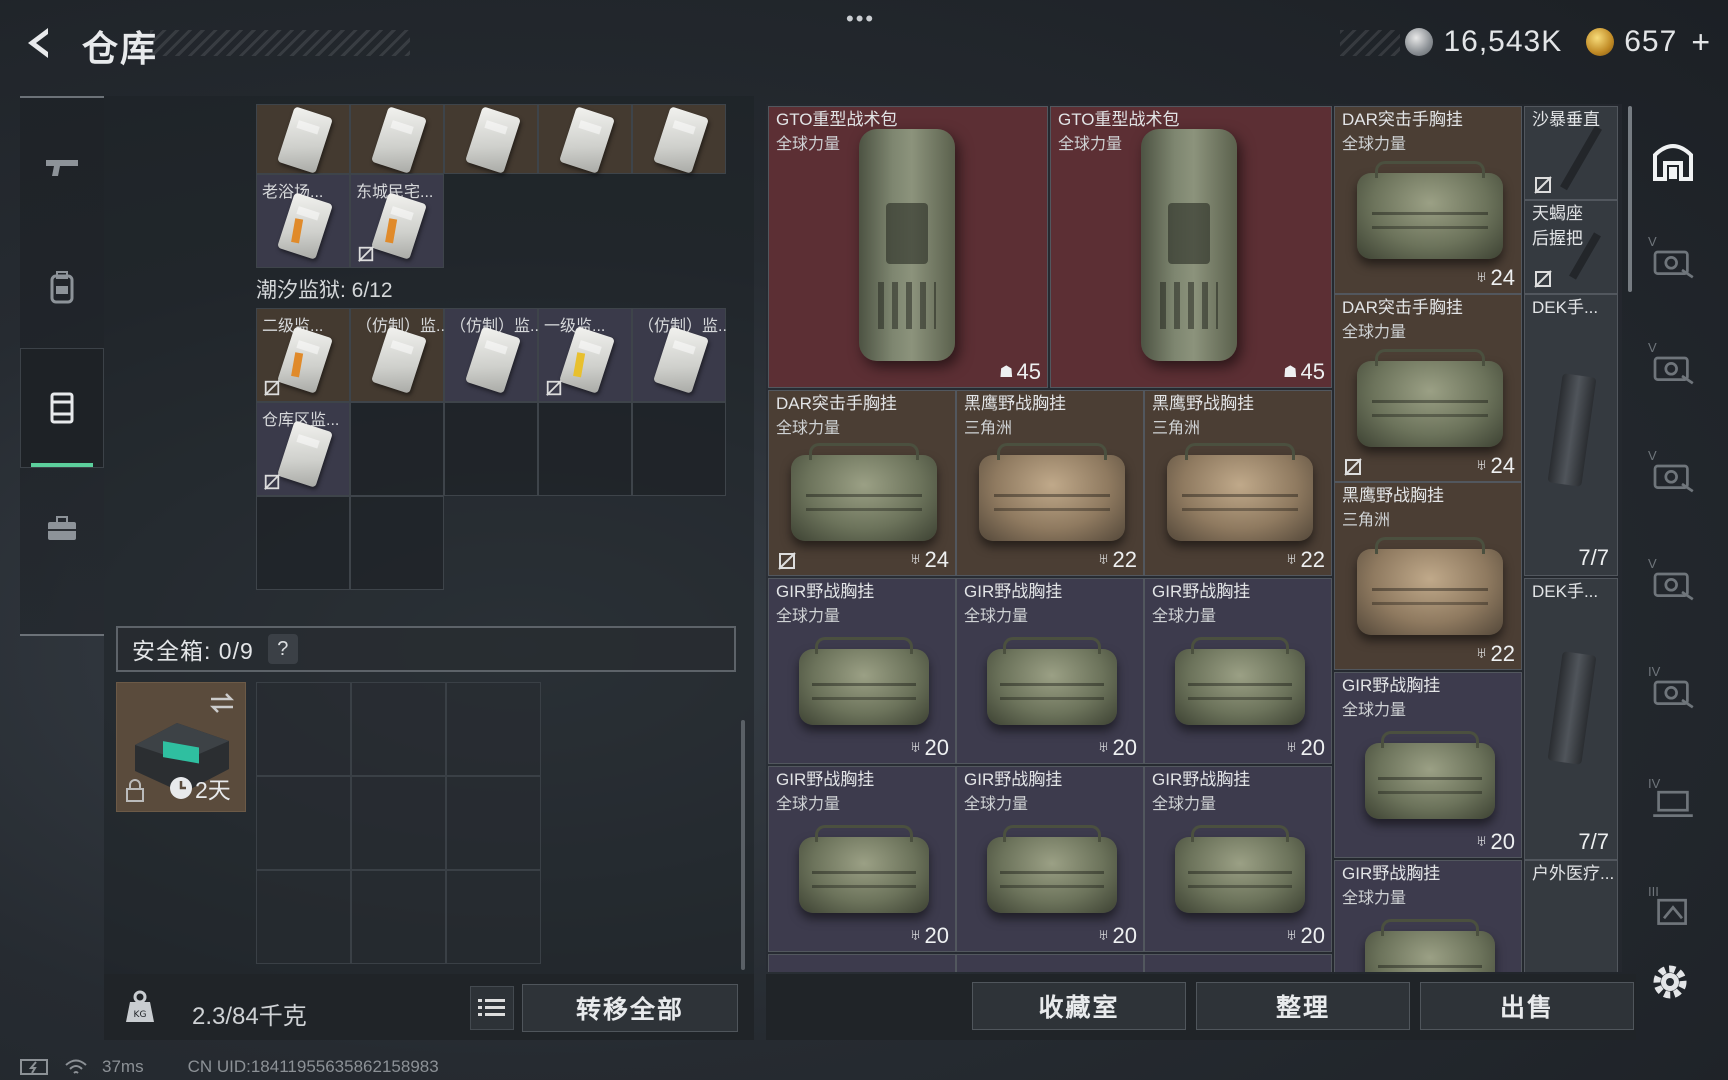 The width and height of the screenshot is (1728, 1080). What do you see at coordinates (1117, 936) in the screenshot?
I see `capacity-badge: ♅ 20` at bounding box center [1117, 936].